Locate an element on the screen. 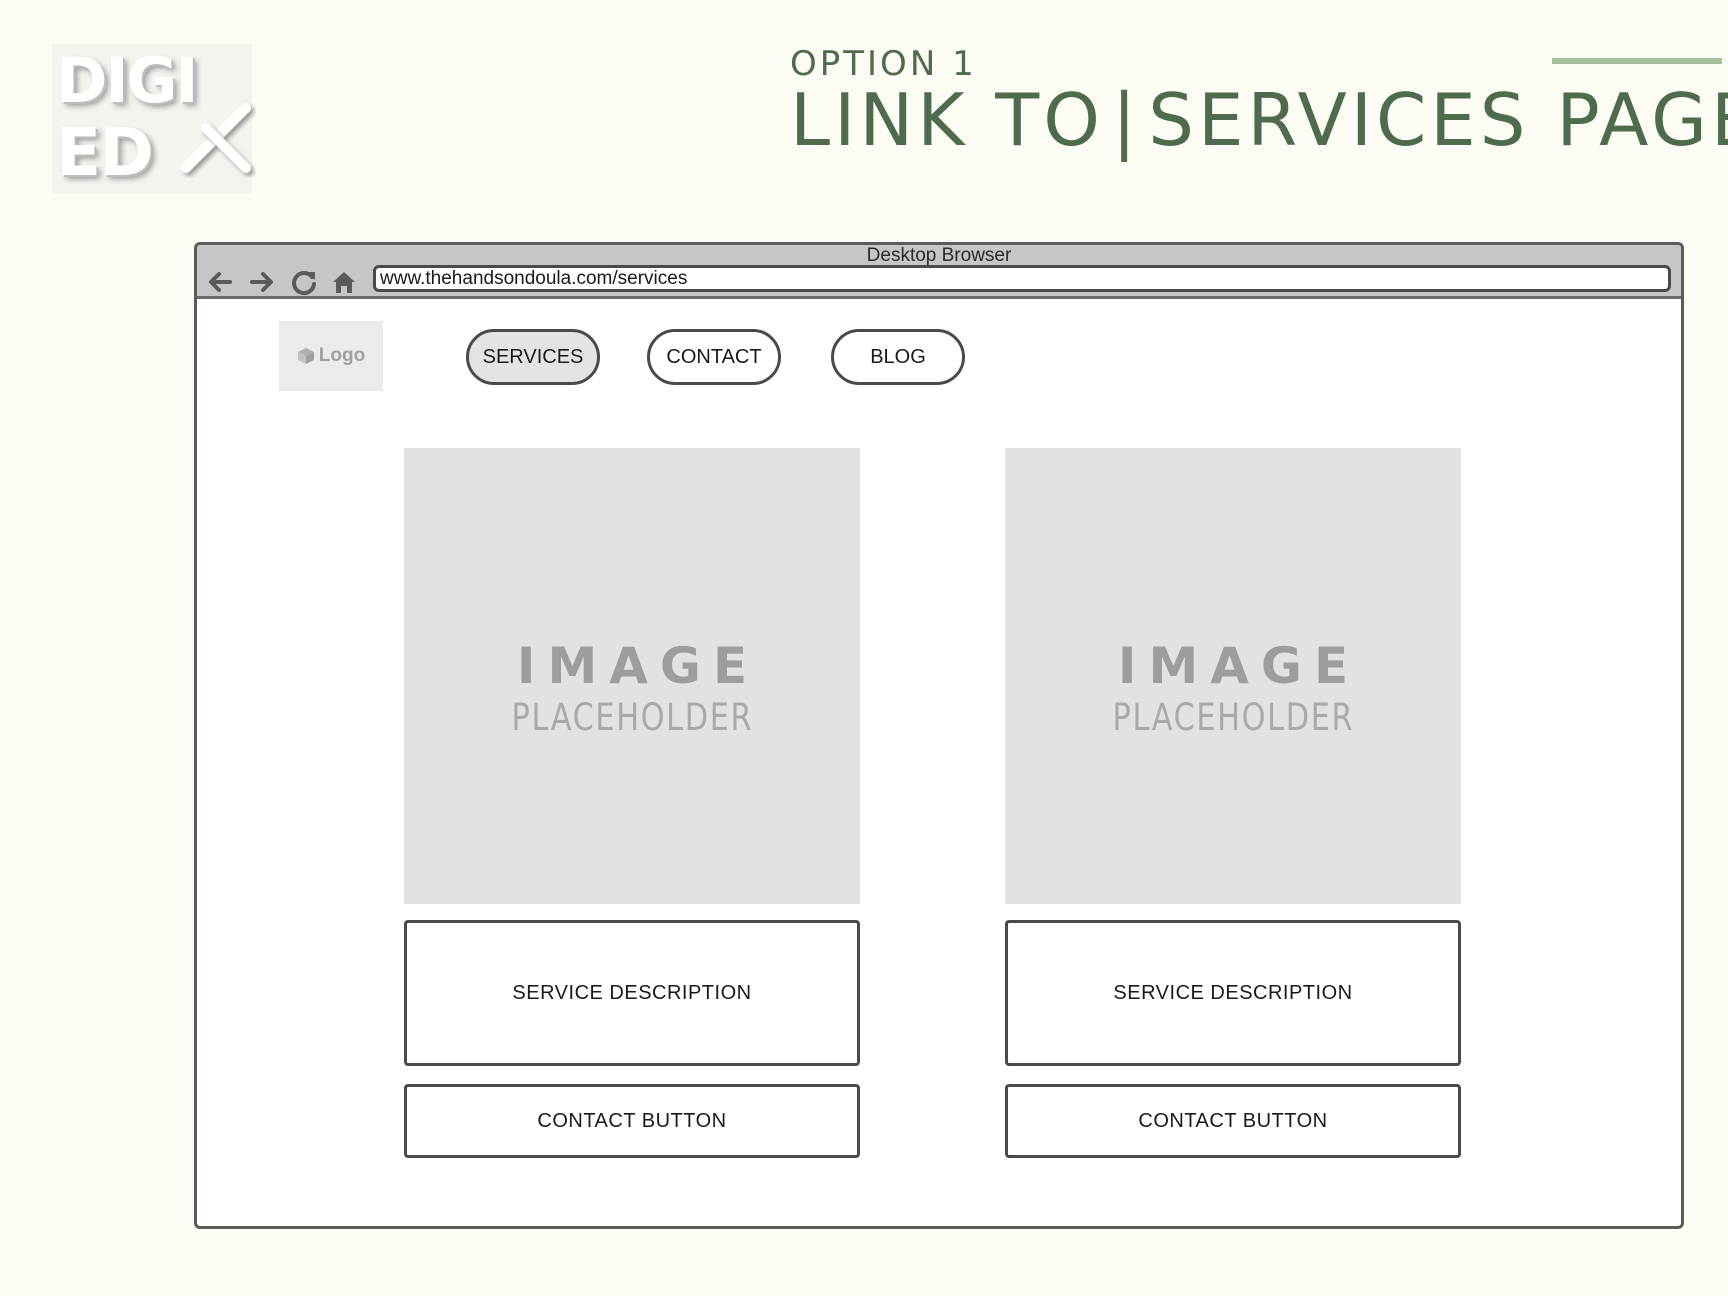 The image size is (1728, 1296). home-button is located at coordinates (344, 282).